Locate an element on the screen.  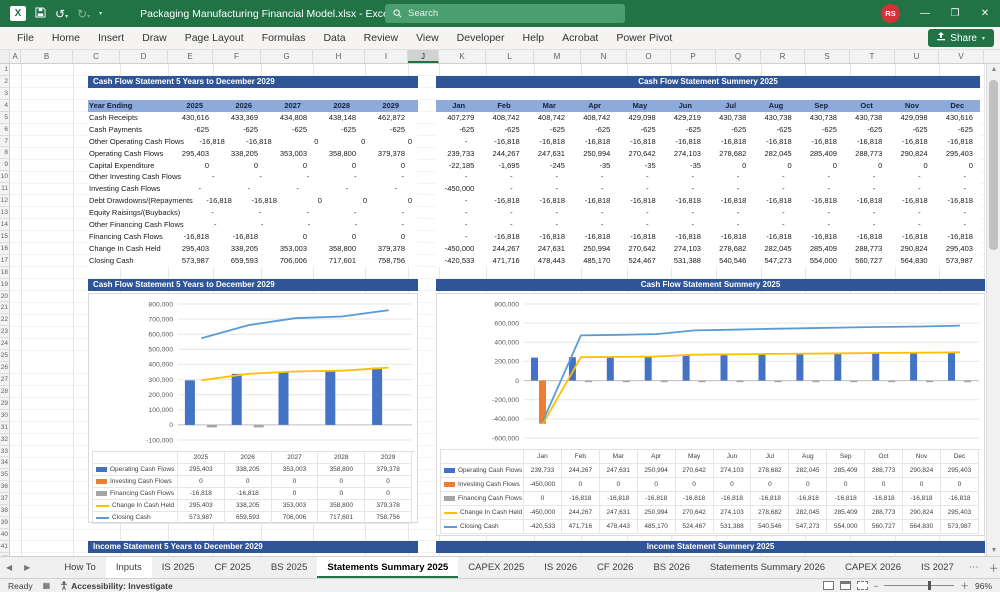
month-column-header: Jul is located at coordinates (730, 106).